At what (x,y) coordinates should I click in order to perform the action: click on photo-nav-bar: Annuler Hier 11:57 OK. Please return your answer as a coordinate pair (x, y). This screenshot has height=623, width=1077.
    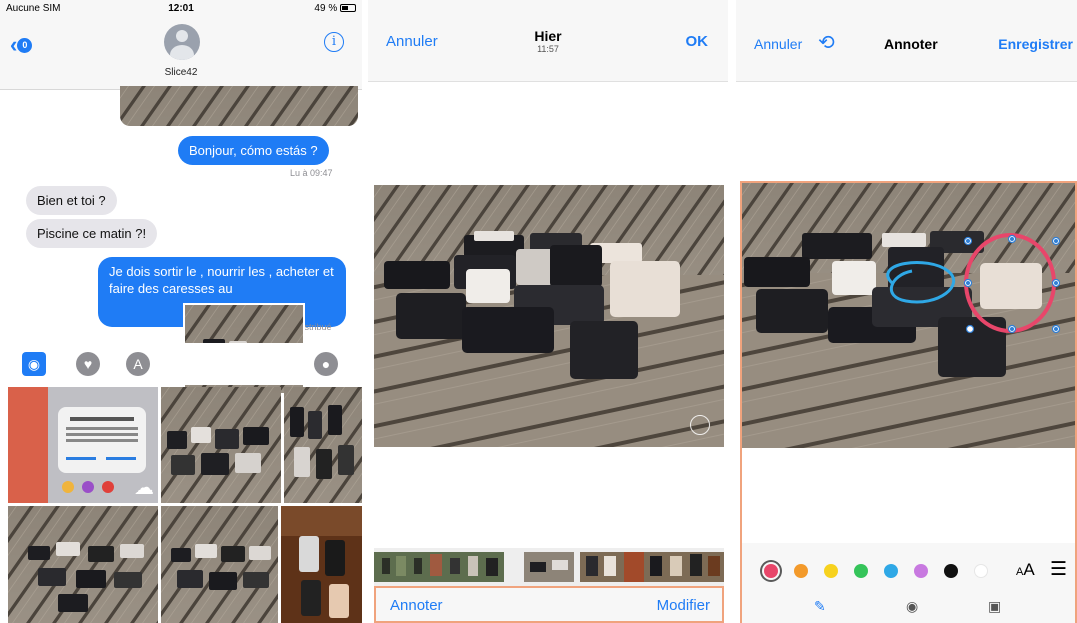
    Looking at the image, I should click on (548, 41).